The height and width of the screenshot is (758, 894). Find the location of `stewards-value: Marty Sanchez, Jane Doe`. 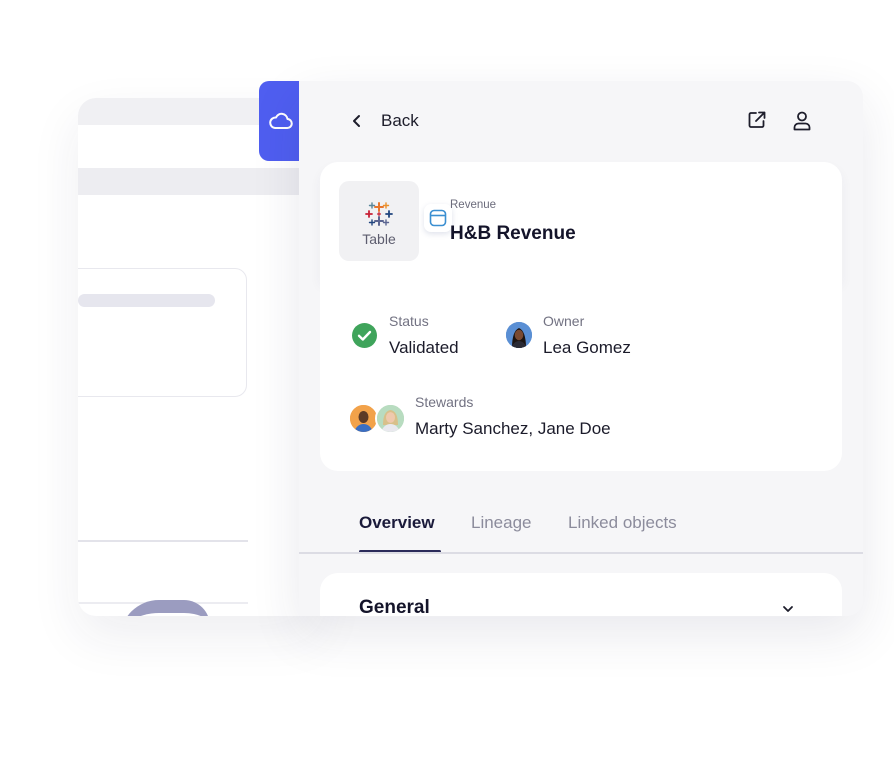

stewards-value: Marty Sanchez, Jane Doe is located at coordinates (513, 429).